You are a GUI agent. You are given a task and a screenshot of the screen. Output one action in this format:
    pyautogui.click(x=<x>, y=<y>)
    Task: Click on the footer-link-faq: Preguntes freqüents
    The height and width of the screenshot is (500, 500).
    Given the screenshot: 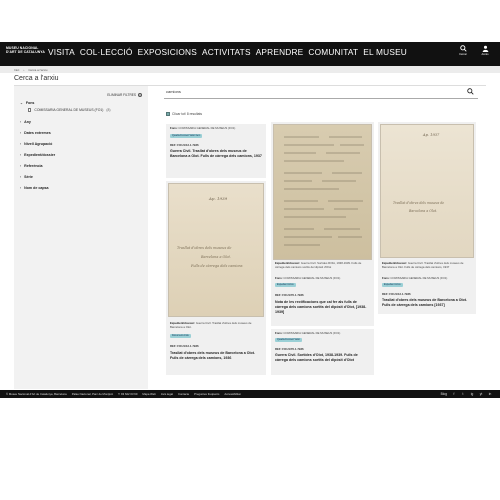 What is the action you would take?
    pyautogui.click(x=206, y=394)
    